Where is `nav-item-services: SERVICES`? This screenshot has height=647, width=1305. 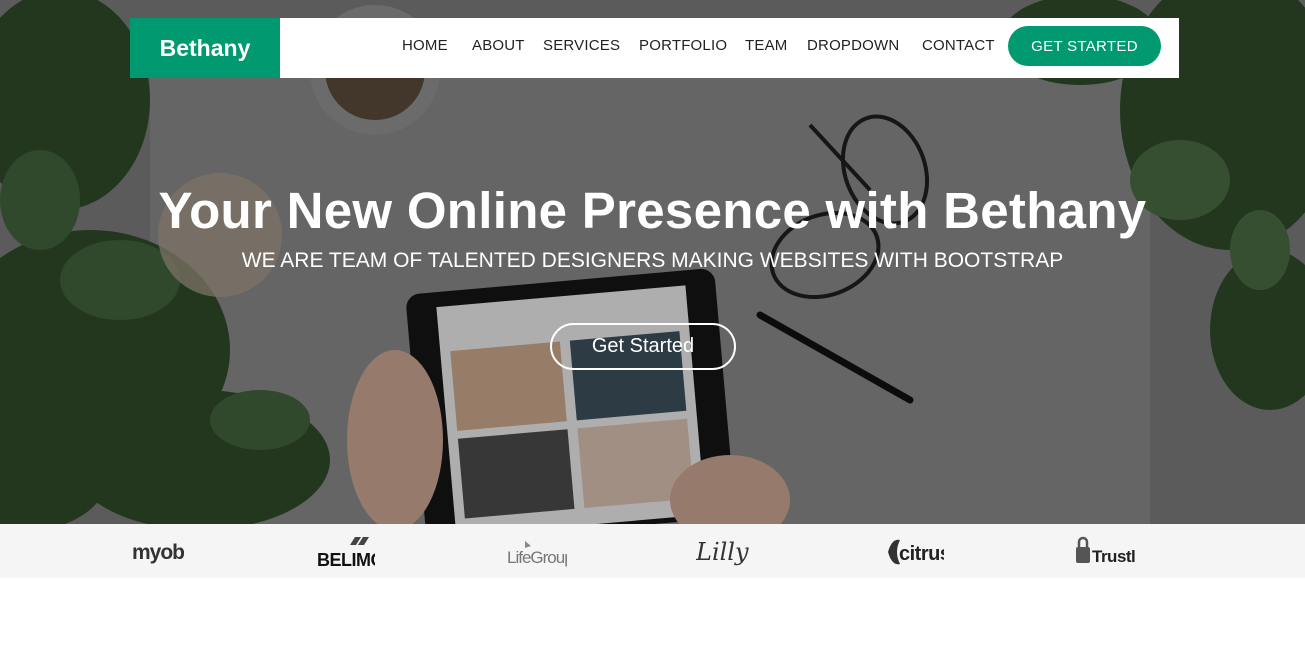
nav-item-services: SERVICES is located at coordinates (581, 45).